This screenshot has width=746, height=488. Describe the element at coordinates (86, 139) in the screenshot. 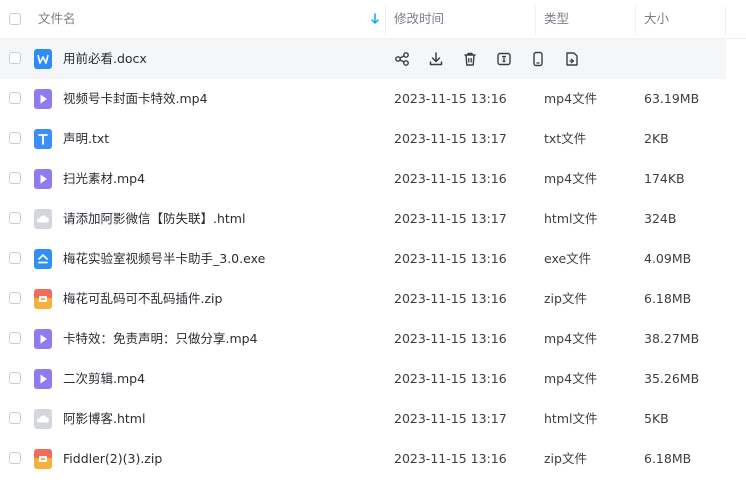

I see `file-name: 声明.txt` at that location.